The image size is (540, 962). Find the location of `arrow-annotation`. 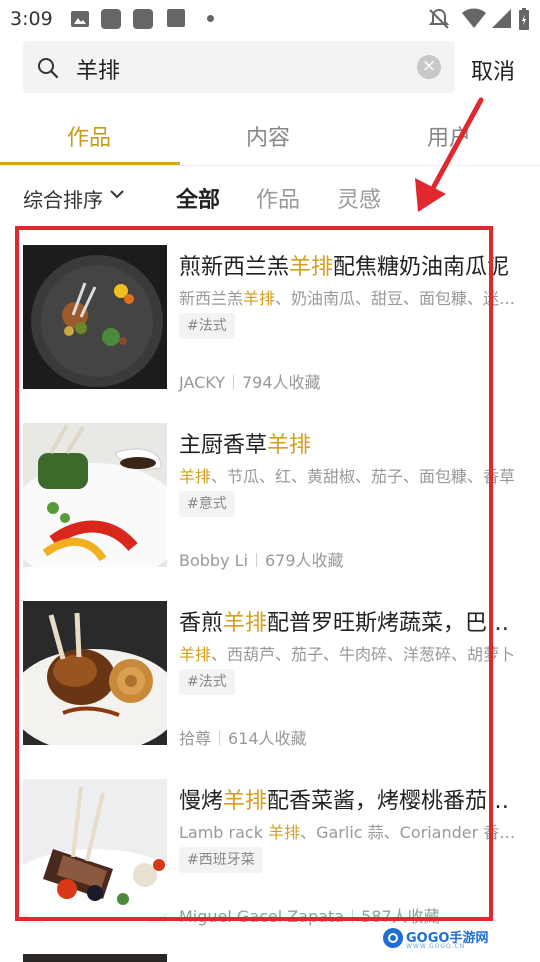

arrow-annotation is located at coordinates (449, 154).